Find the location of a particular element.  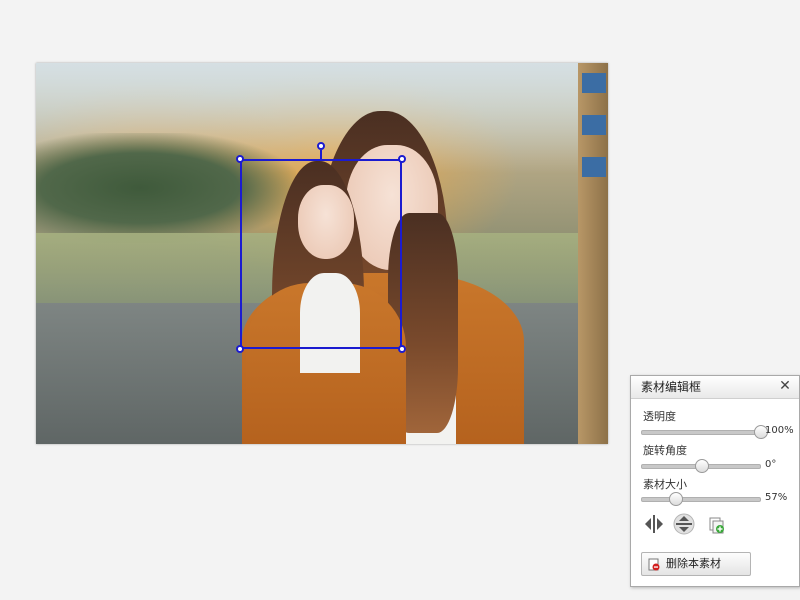

material-selection-box is located at coordinates (321, 254).